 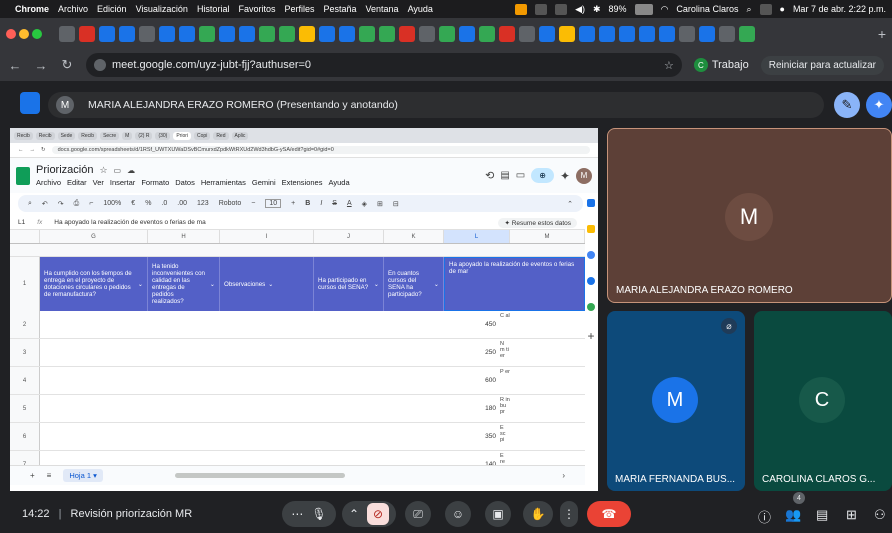 What do you see at coordinates (436, 284) in the screenshot?
I see `filter-chevron-icon: ⌄` at bounding box center [436, 284].